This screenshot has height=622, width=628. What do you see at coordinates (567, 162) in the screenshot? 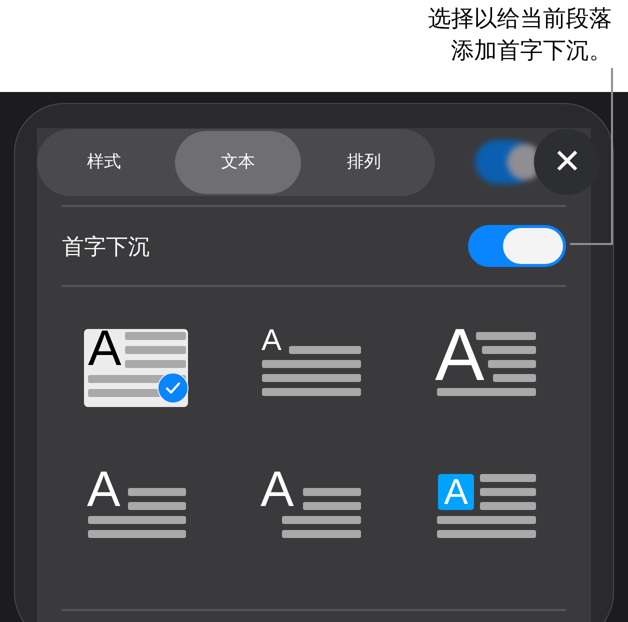
I see `close-button: ✕` at bounding box center [567, 162].